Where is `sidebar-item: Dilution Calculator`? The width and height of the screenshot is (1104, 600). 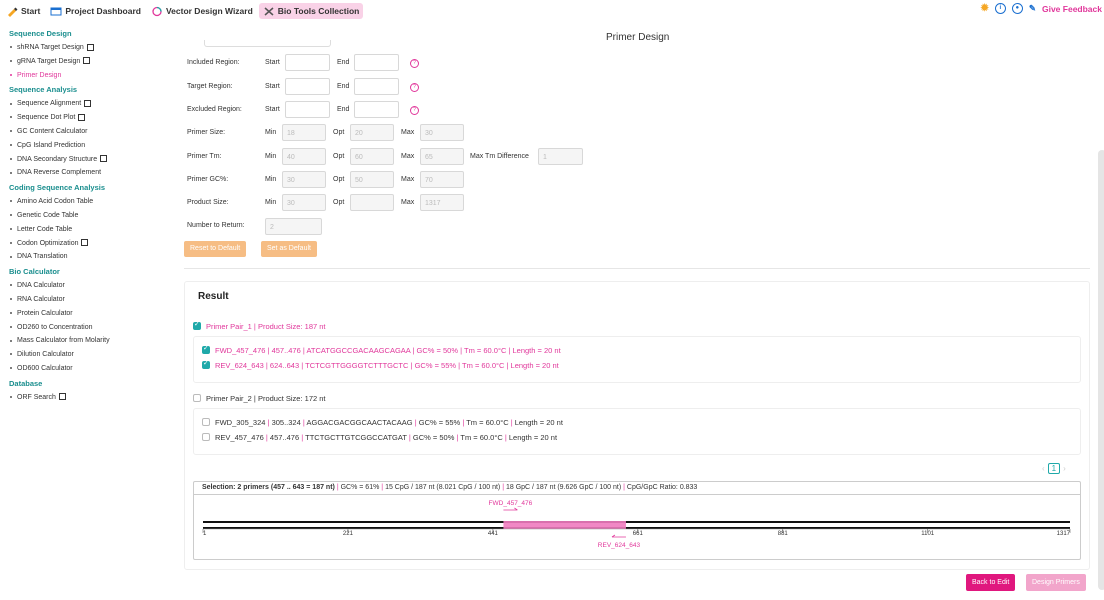
sidebar-item: Dilution Calculator is located at coordinates (85, 355).